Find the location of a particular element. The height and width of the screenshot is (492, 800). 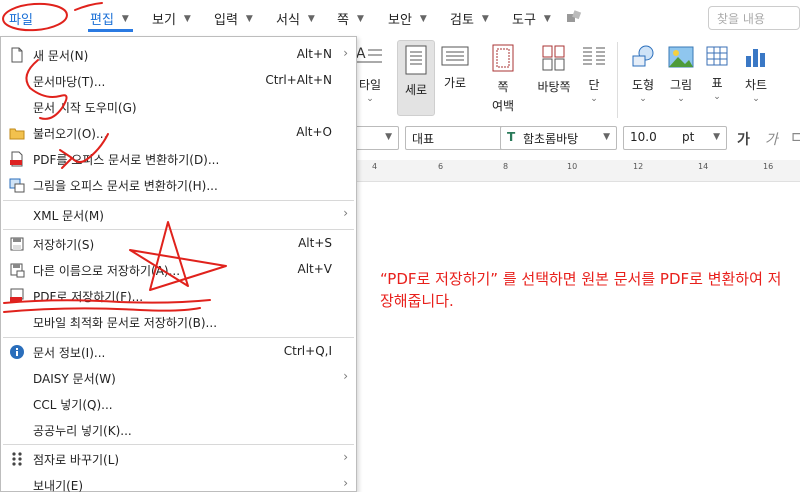

menu-daisy-document: DAISY 문서(W) › is located at coordinates (178, 378).